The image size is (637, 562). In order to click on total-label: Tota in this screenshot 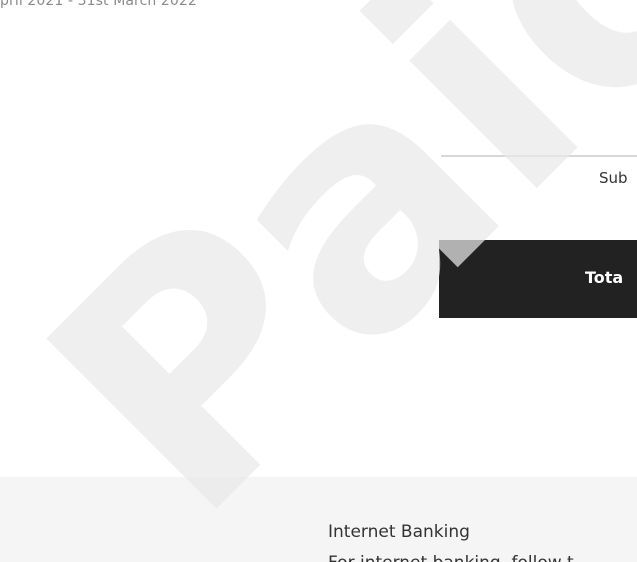, I will do `click(604, 277)`.